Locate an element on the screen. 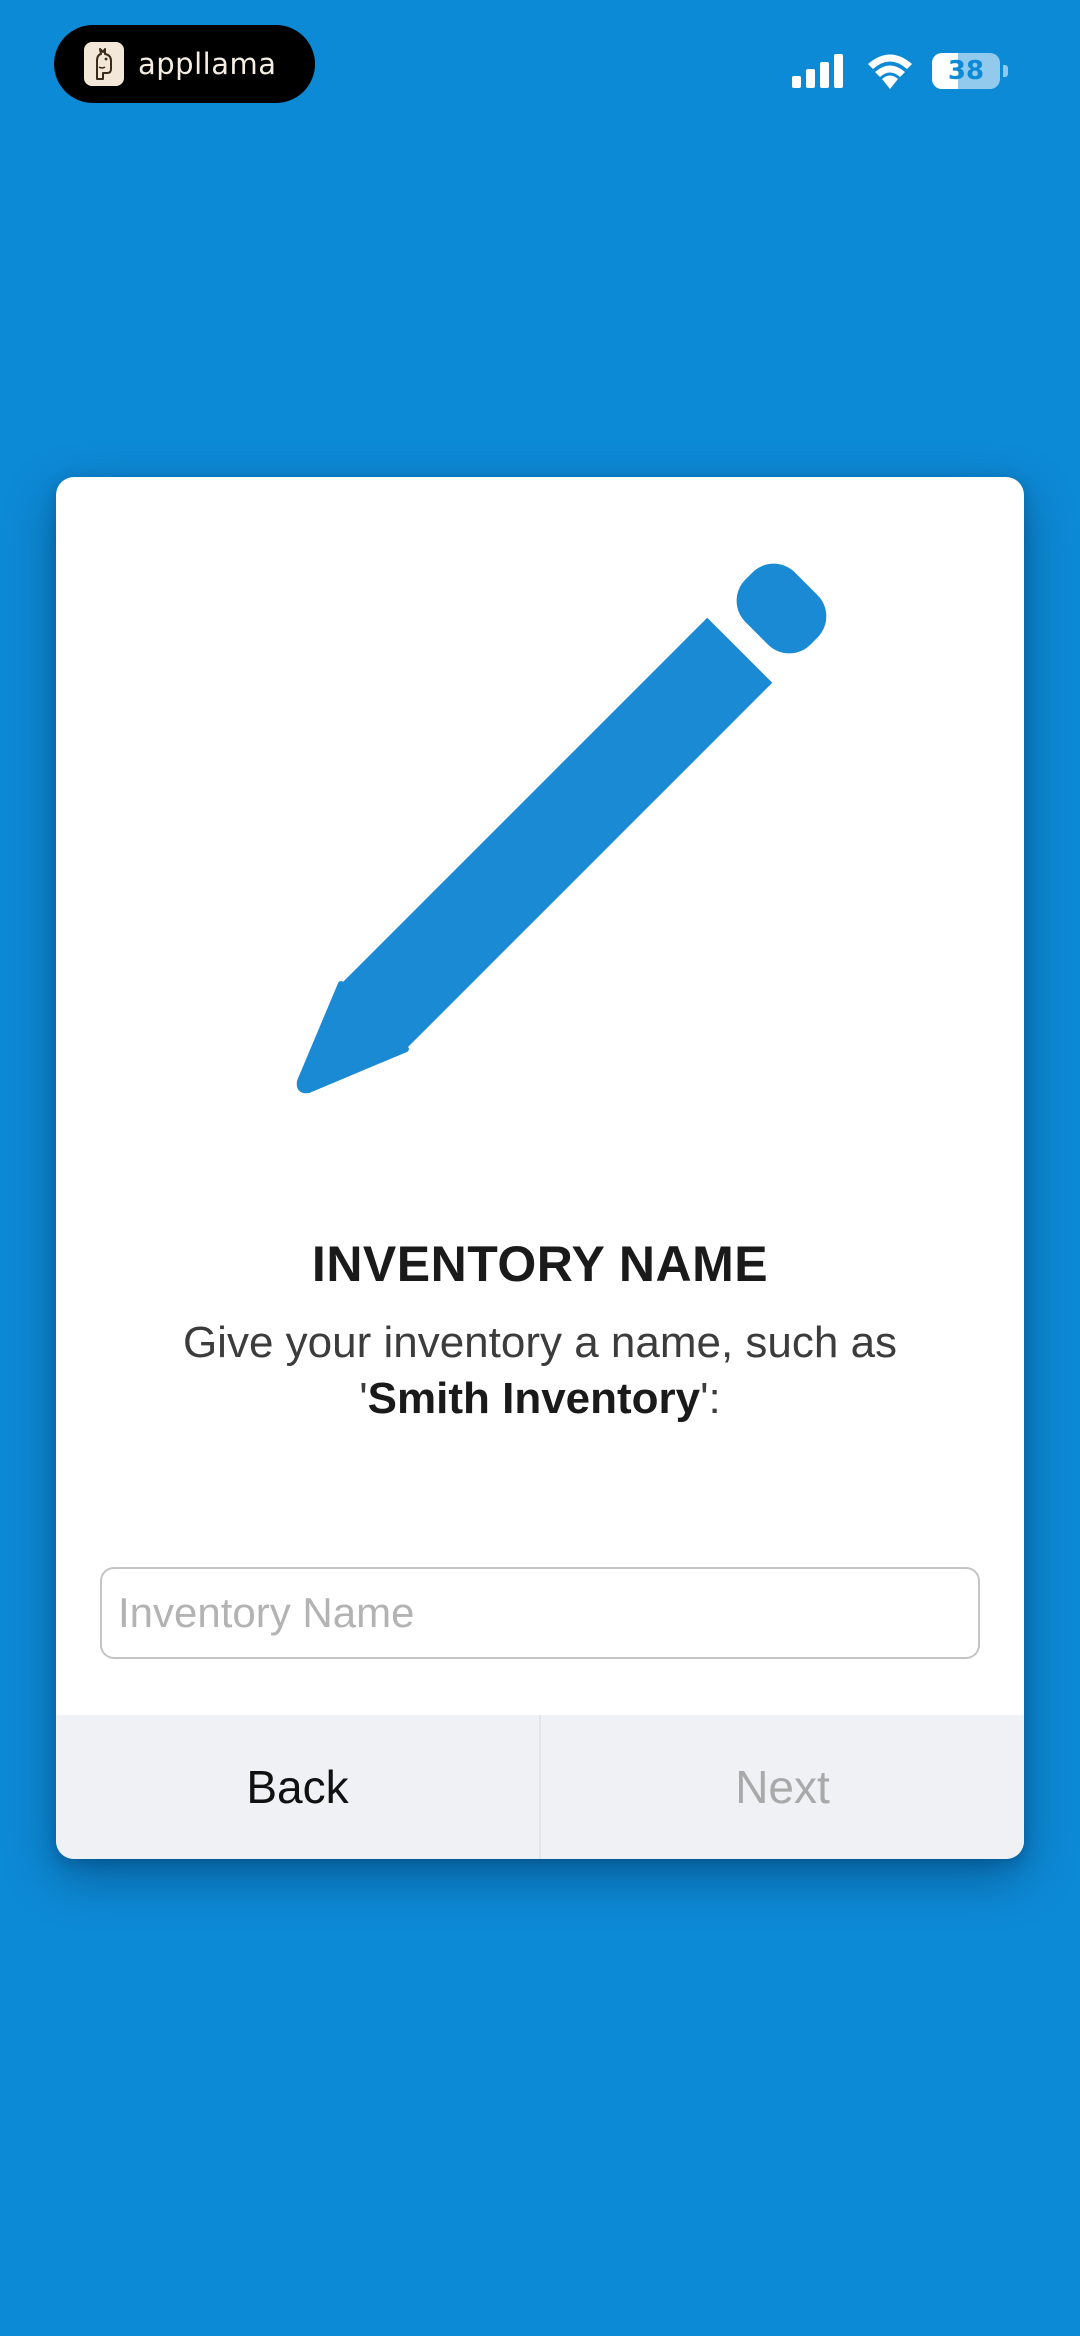 This screenshot has width=1080, height=2336. battery-icon: 38 is located at coordinates (966, 71).